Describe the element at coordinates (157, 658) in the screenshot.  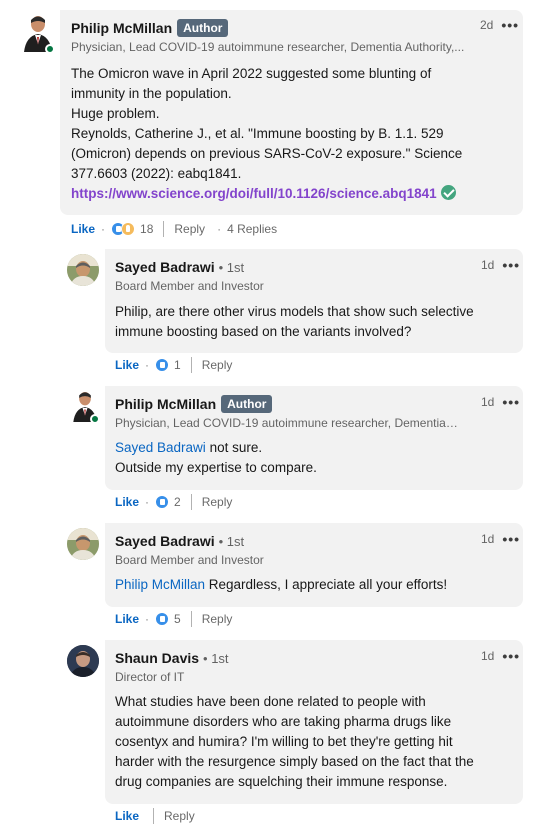
I see `author-name: Shaun Davis` at that location.